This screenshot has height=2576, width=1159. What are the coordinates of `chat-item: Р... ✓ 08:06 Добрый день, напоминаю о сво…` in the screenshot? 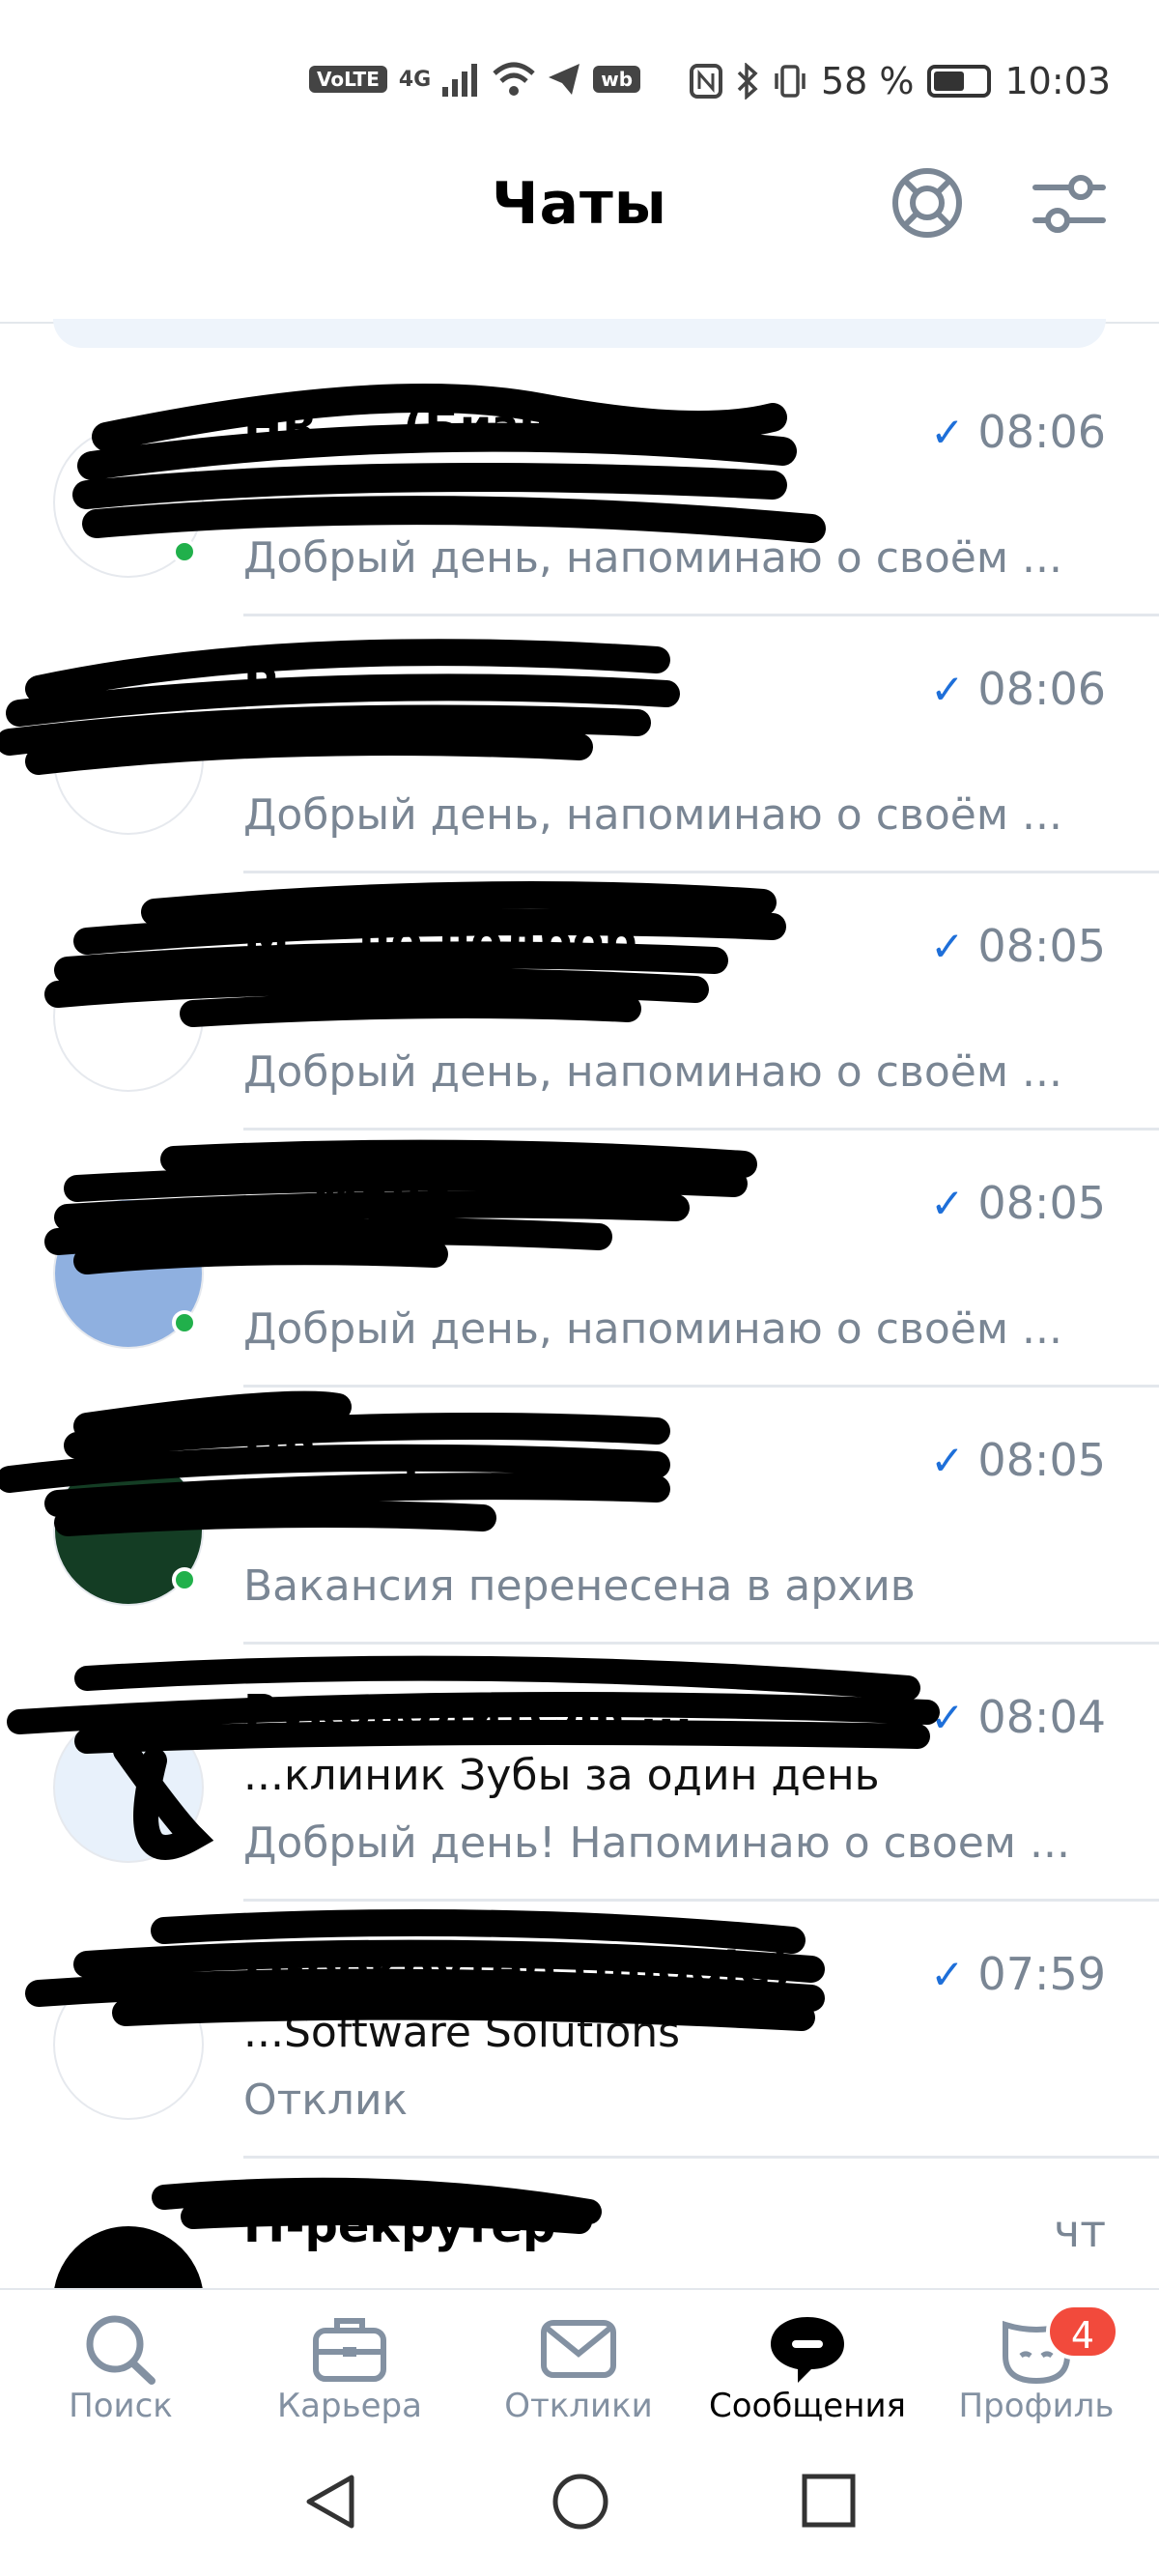 It's located at (579, 745).